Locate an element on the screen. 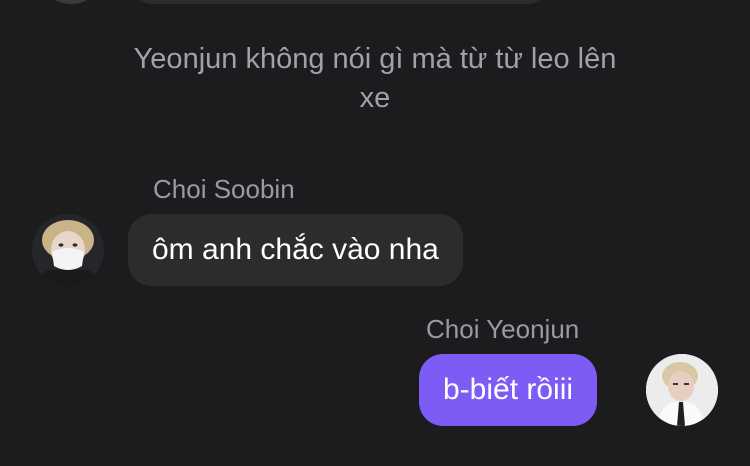 The width and height of the screenshot is (750, 466). soobin-avatar-icon is located at coordinates (68, 250).